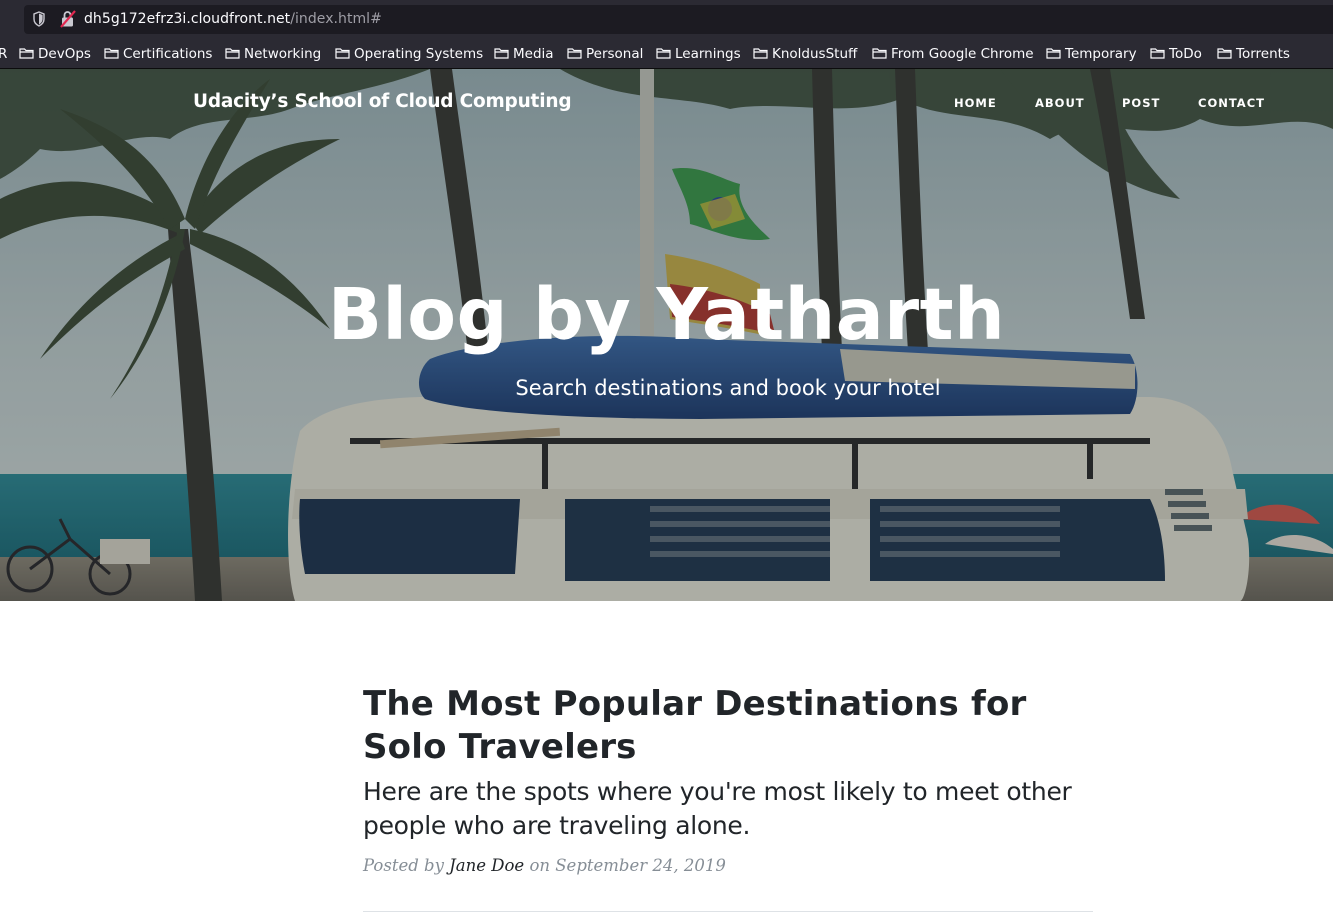  I want to click on bookmark-label: KnoldusStuff, so click(815, 54).